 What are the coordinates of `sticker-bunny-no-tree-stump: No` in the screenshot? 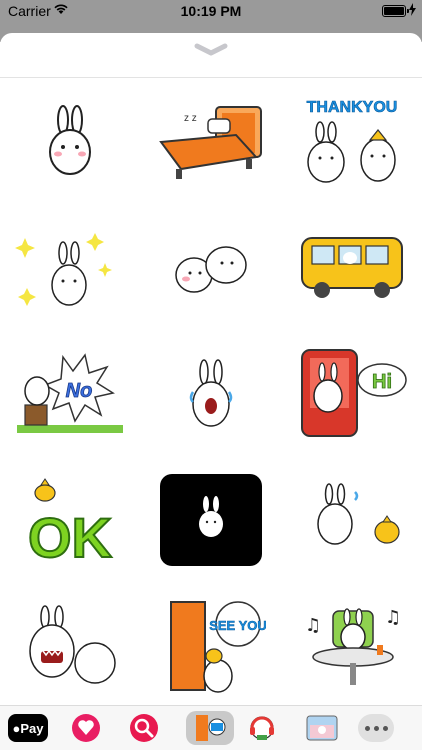 It's located at (70, 394).